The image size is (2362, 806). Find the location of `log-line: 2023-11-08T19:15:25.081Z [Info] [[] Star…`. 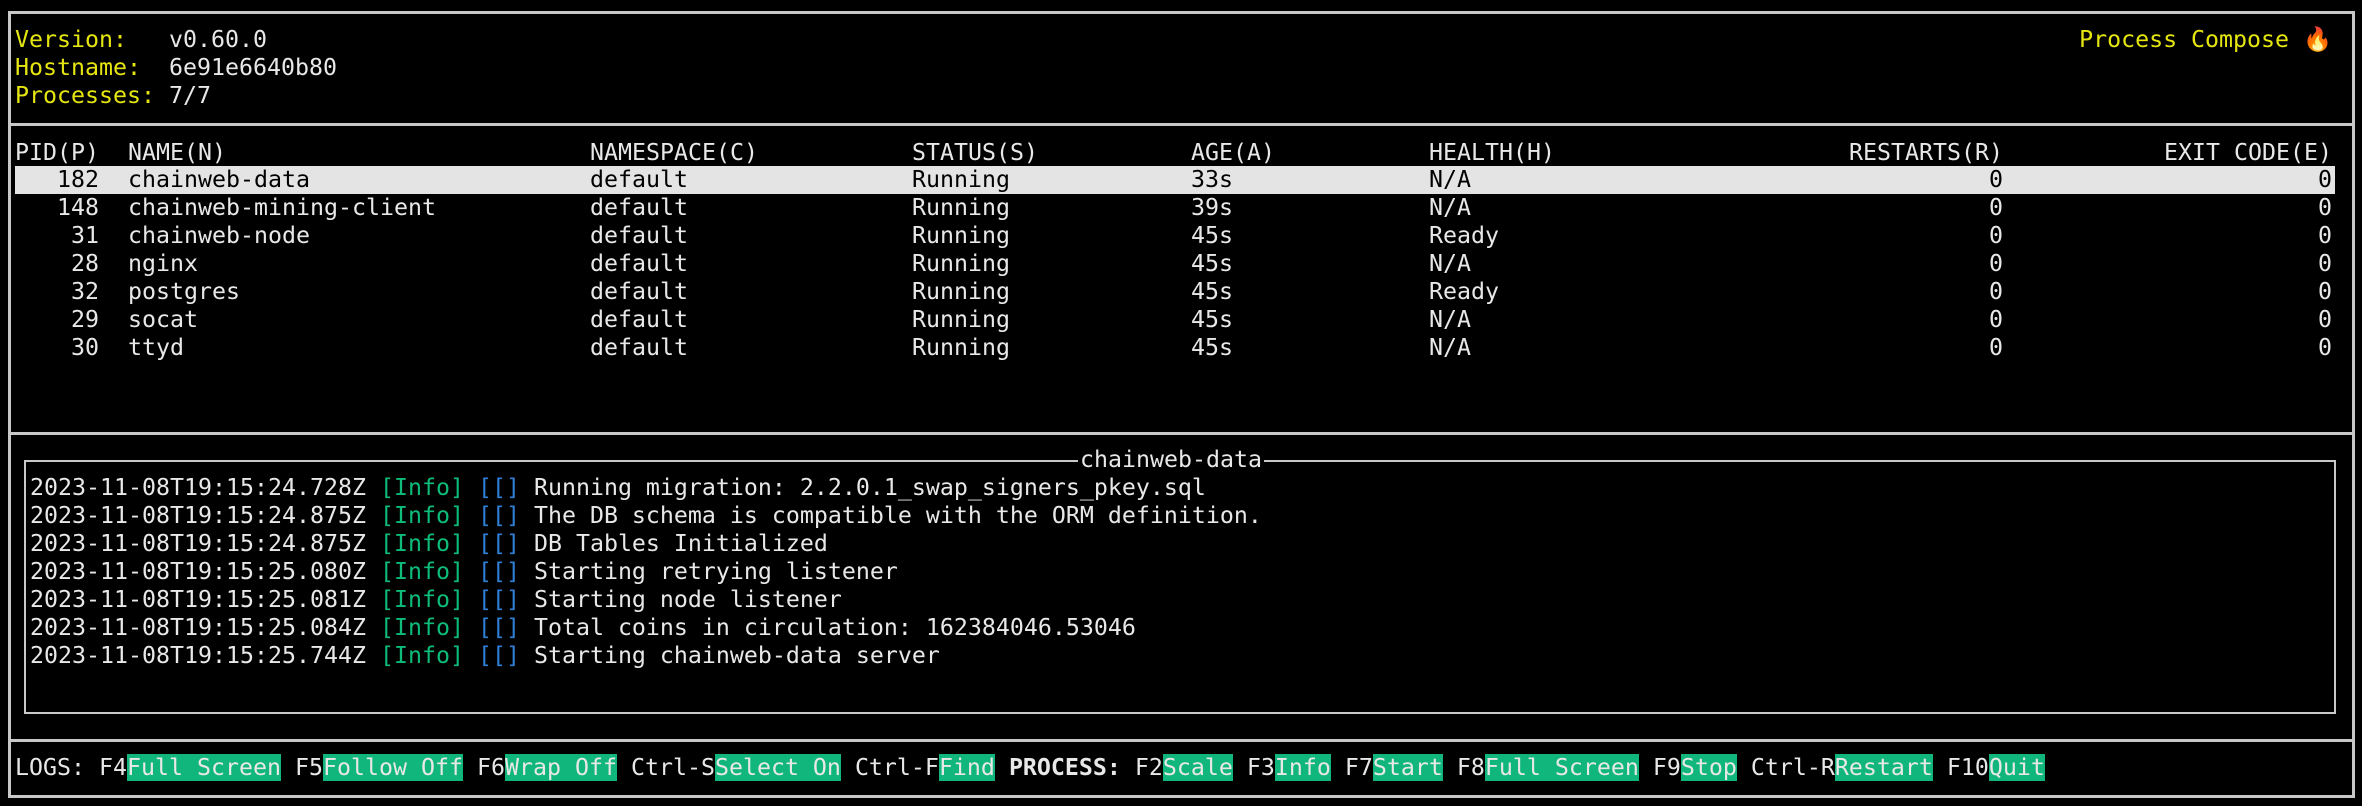

log-line: 2023-11-08T19:15:25.081Z [Info] [[] Star… is located at coordinates (436, 600).